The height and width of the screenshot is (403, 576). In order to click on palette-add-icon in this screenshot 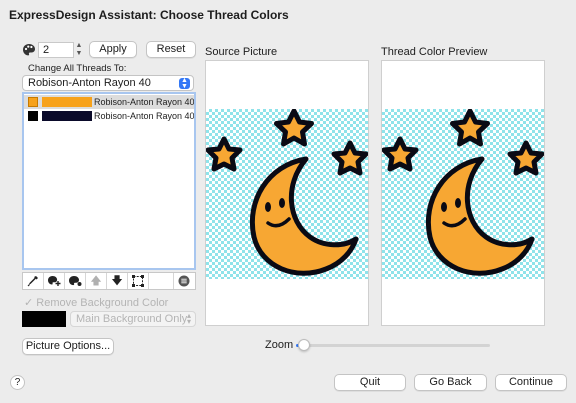, I will do `click(54, 281)`.